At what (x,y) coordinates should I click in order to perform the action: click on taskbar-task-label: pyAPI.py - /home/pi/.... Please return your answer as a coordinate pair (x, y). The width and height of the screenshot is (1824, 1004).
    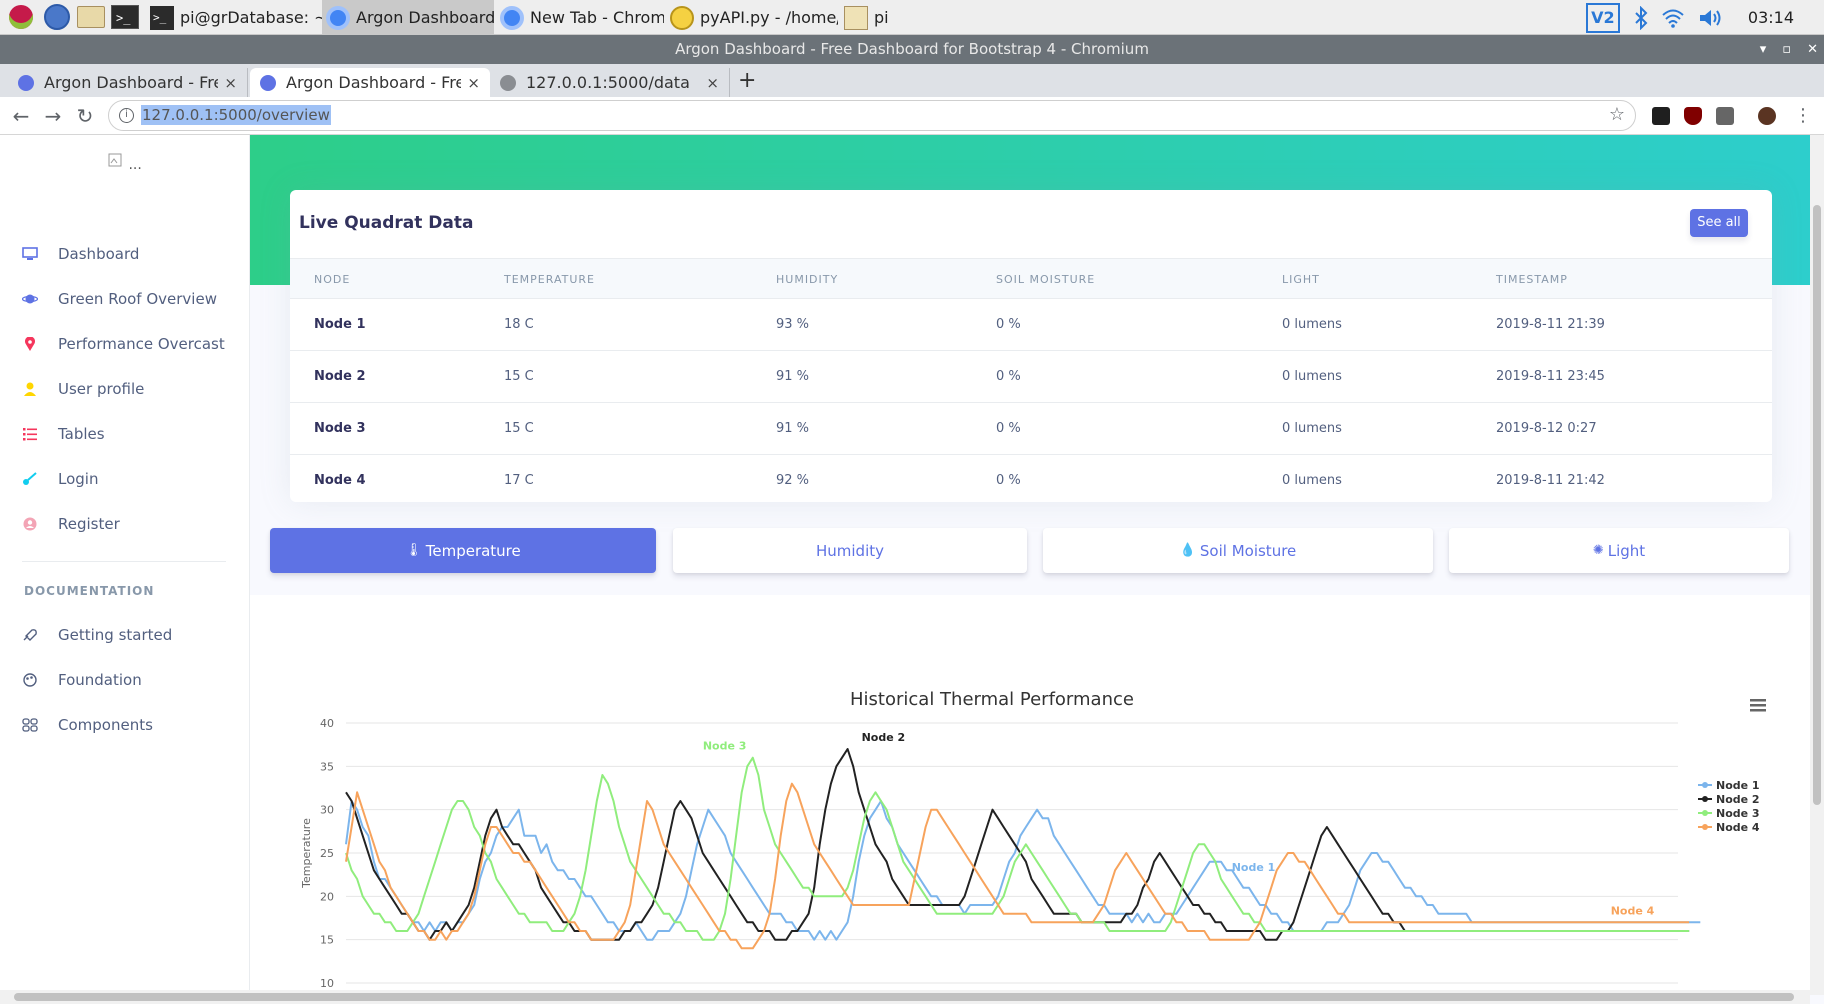
    Looking at the image, I should click on (769, 17).